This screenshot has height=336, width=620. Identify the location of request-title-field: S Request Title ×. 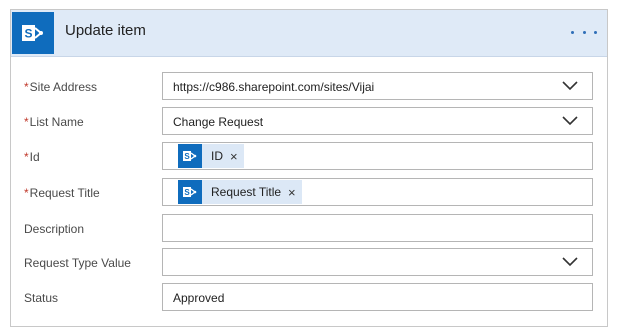
(377, 192).